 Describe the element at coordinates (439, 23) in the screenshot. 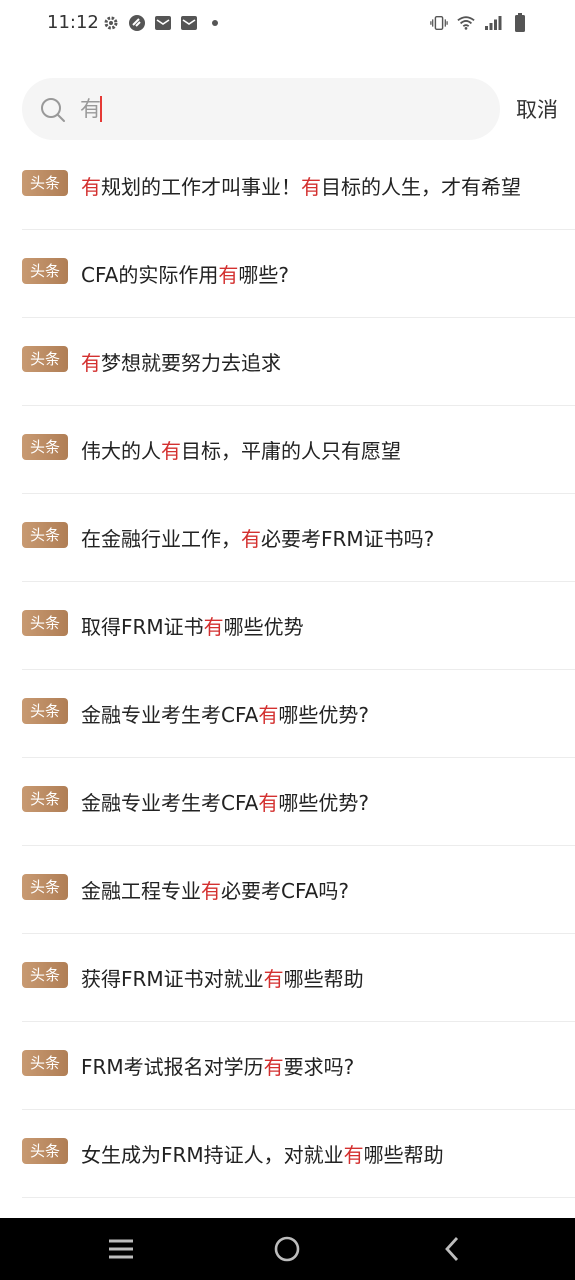

I see `vibrate-icon` at that location.